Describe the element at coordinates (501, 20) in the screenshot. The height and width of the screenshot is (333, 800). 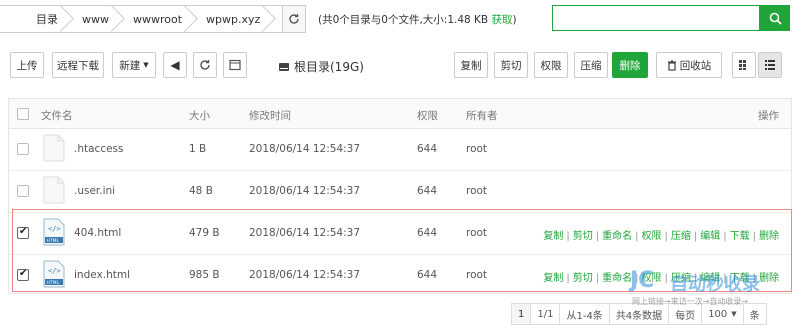
I see `fetch-size-link: 获取` at that location.